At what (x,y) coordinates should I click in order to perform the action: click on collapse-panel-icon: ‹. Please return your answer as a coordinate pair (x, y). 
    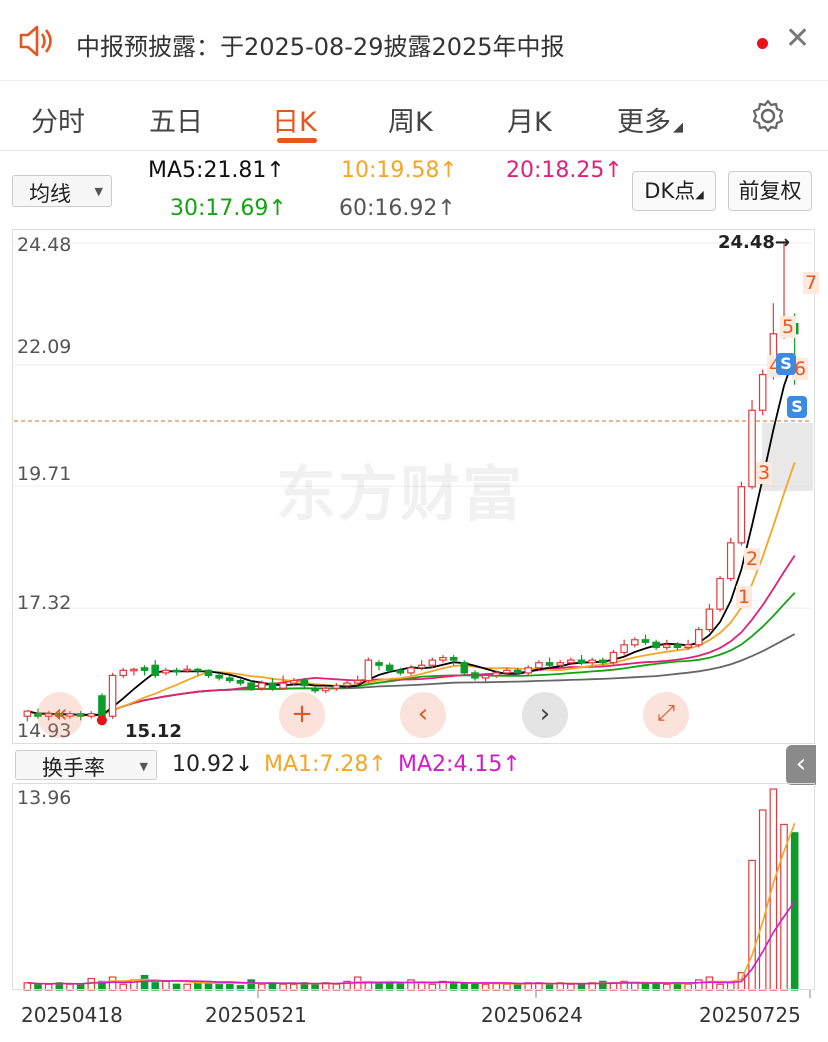
    Looking at the image, I should click on (801, 765).